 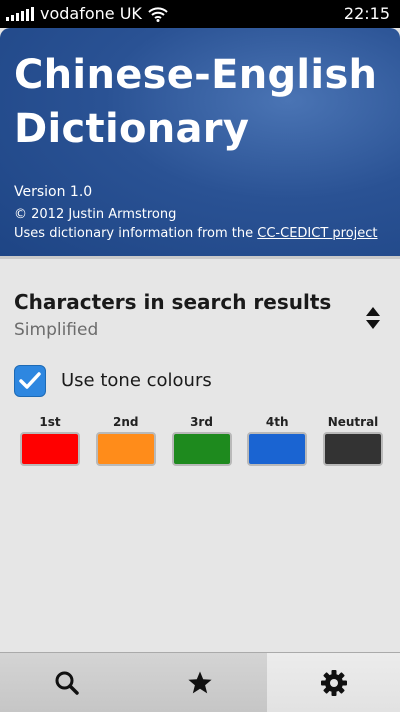 What do you see at coordinates (173, 302) in the screenshot?
I see `setting-title: Characters in search results` at bounding box center [173, 302].